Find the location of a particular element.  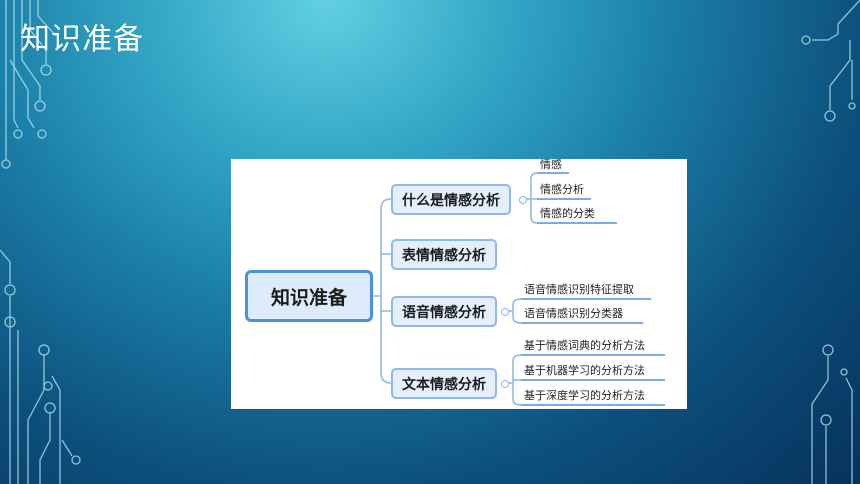

leaf-node: 情感分析 is located at coordinates (562, 189).